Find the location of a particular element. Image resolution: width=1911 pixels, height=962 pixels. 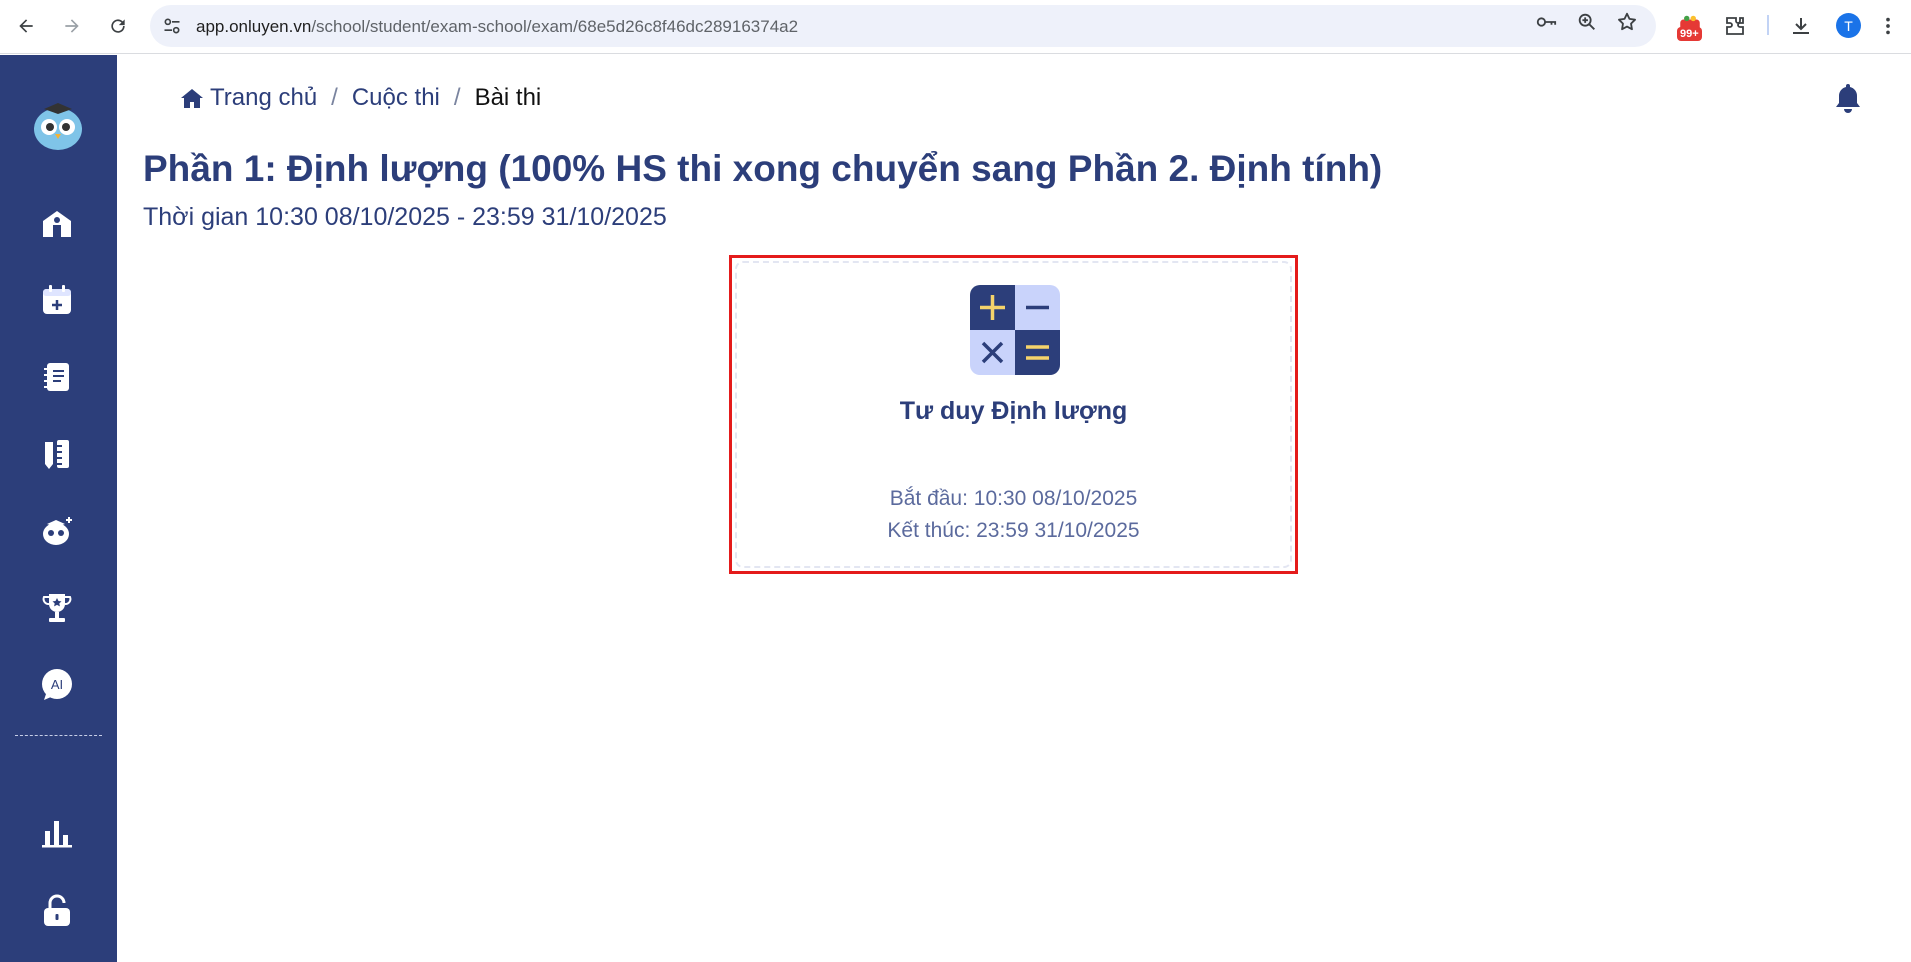

extension-badge: 99+ is located at coordinates (1689, 34).